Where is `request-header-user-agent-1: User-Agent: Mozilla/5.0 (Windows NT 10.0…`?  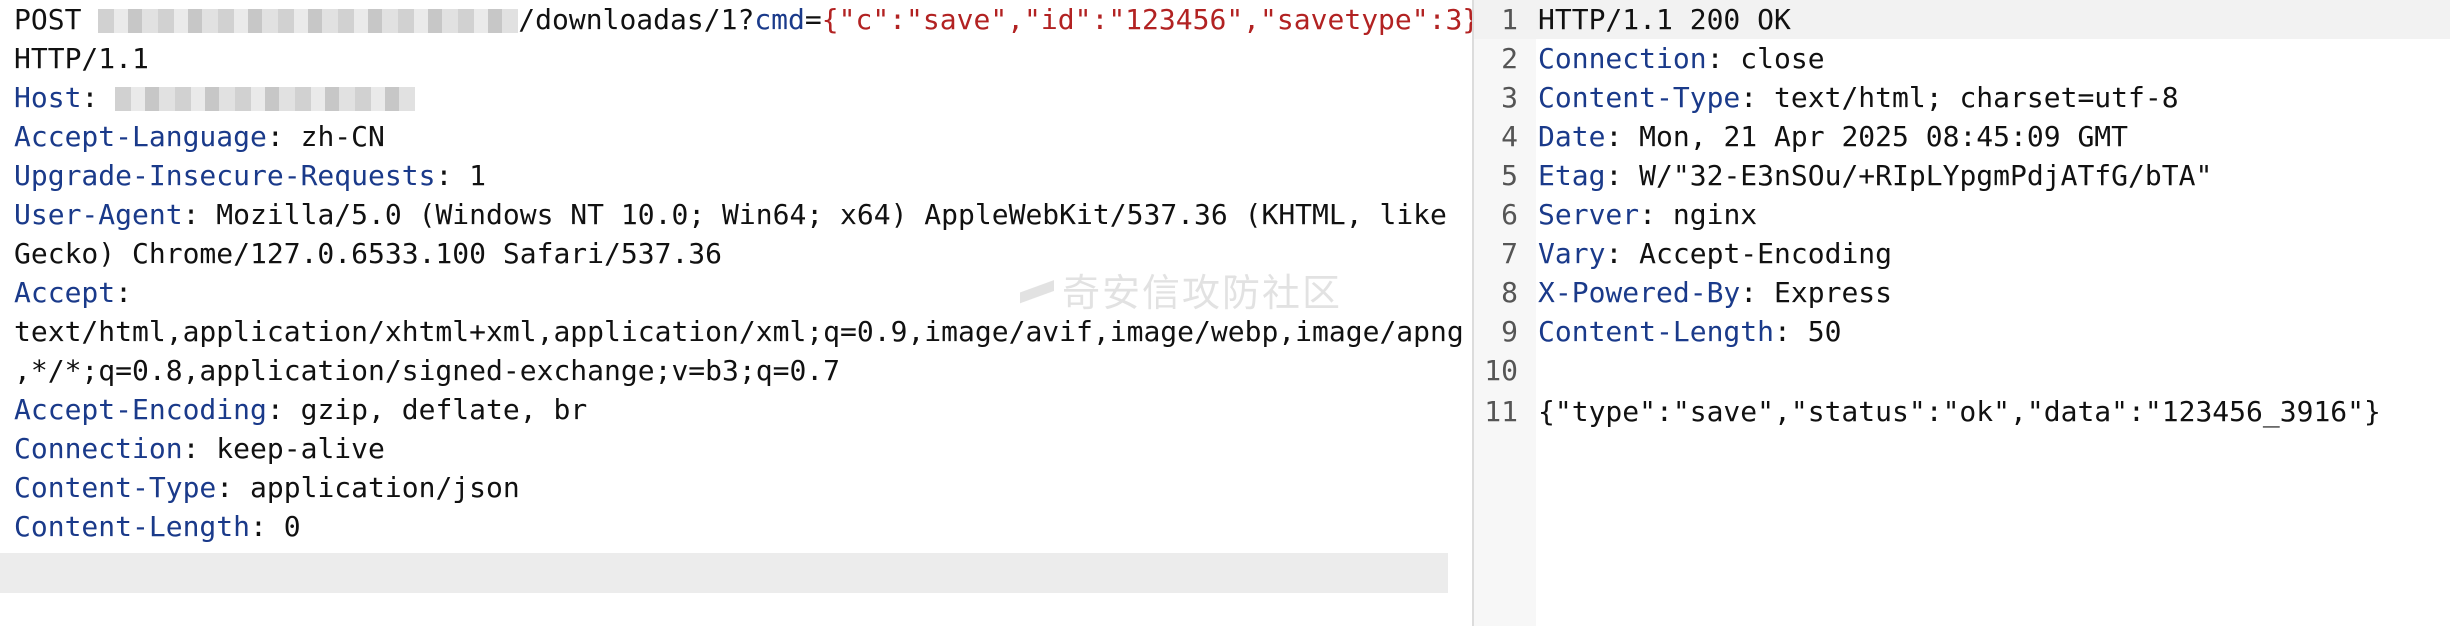
request-header-user-agent-1: User-Agent: Mozilla/5.0 (Windows NT 10.0… is located at coordinates (730, 214).